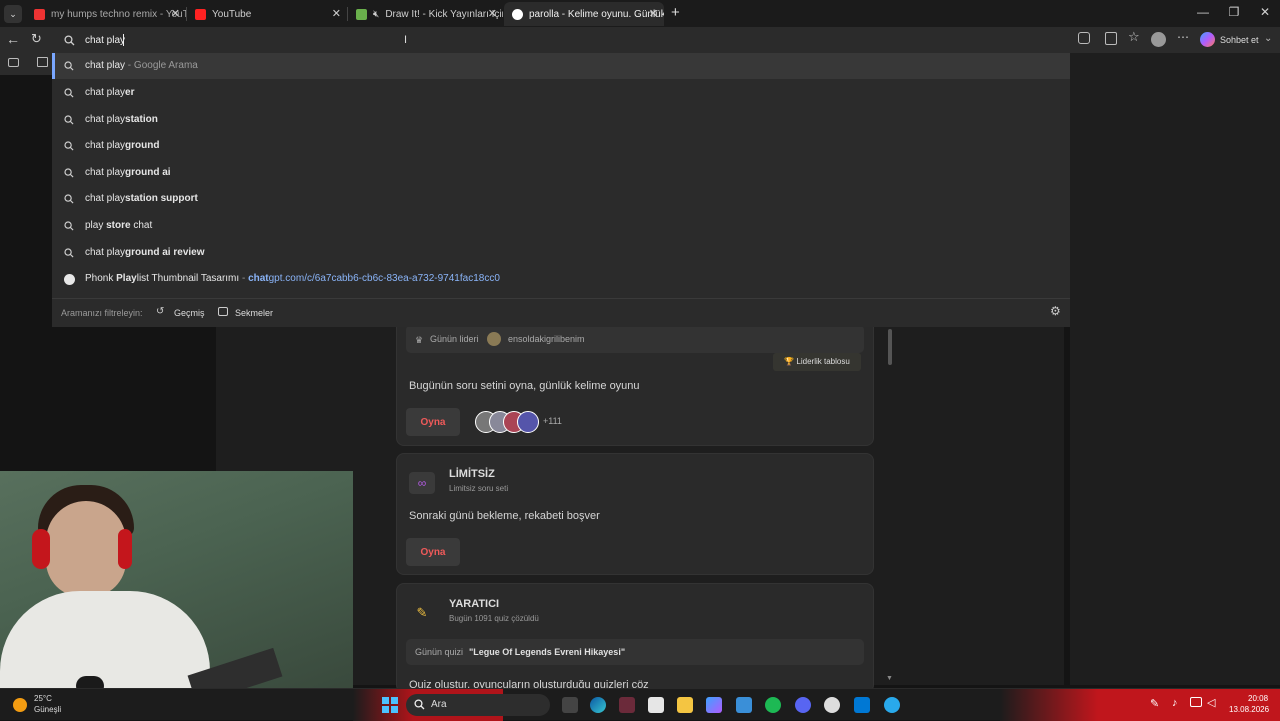 Image resolution: width=1280 pixels, height=721 pixels. Describe the element at coordinates (685, 705) in the screenshot. I see `file-explorer-icon` at that location.